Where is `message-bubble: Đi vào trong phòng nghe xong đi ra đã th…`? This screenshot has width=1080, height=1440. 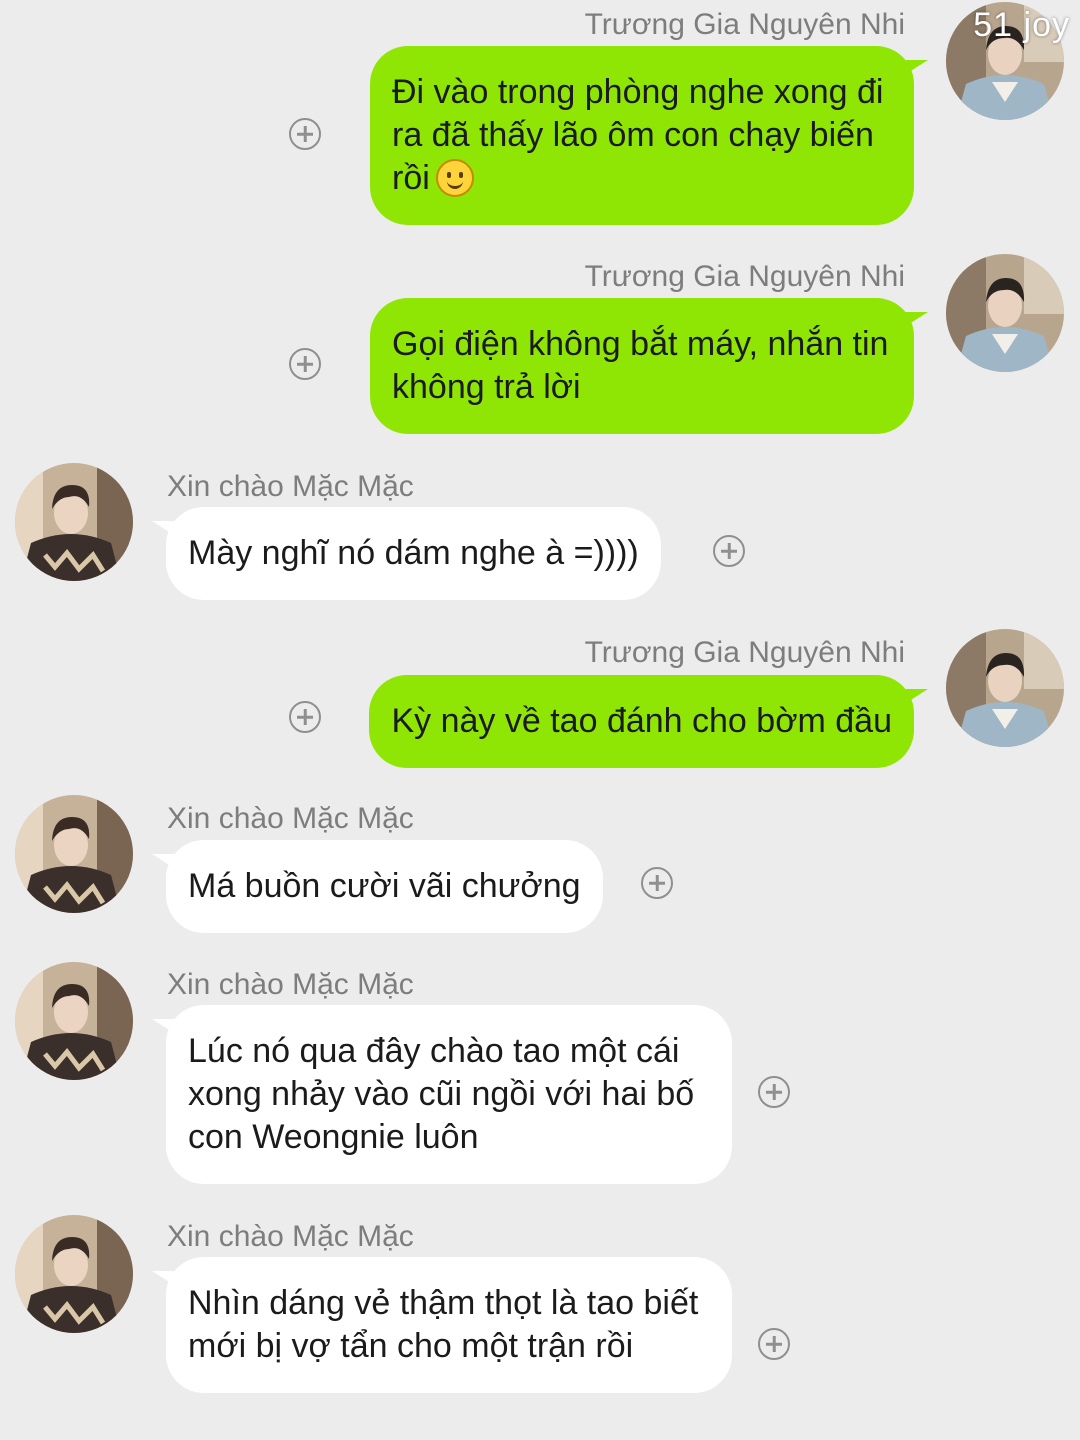 message-bubble: Đi vào trong phòng nghe xong đi ra đã th… is located at coordinates (649, 135).